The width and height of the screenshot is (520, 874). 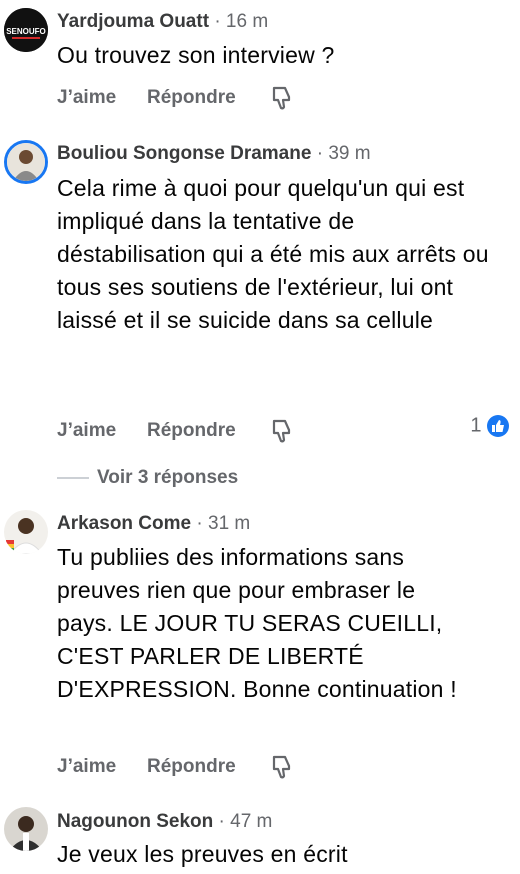 I want to click on reaction-summary: 1, so click(x=490, y=429).